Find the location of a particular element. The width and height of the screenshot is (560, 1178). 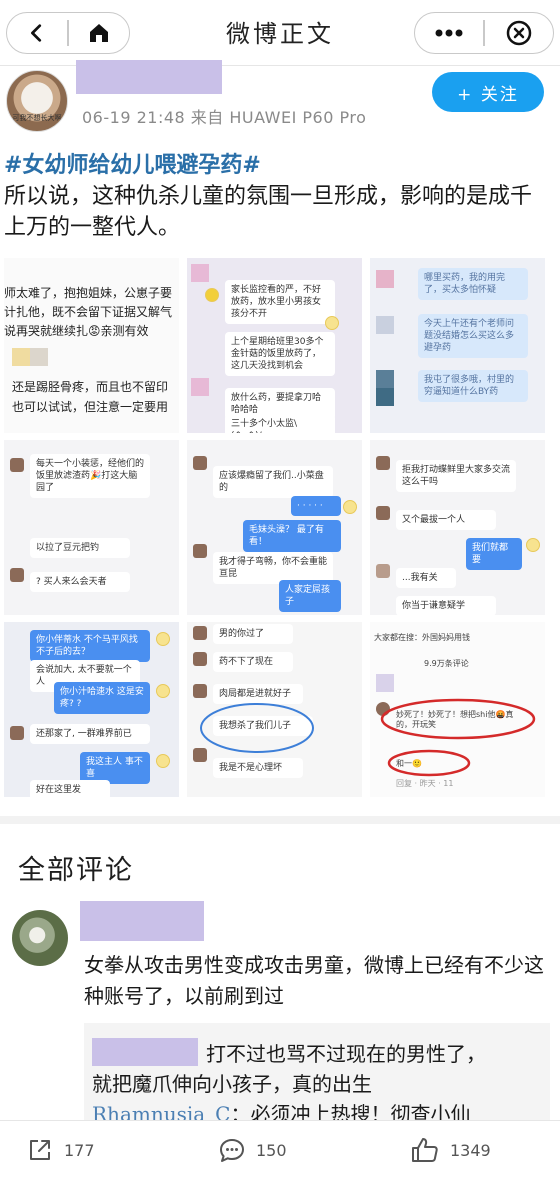

chat-bubble: 哪里买药，我的用完了，买太多怕怀疑 is located at coordinates (473, 284).